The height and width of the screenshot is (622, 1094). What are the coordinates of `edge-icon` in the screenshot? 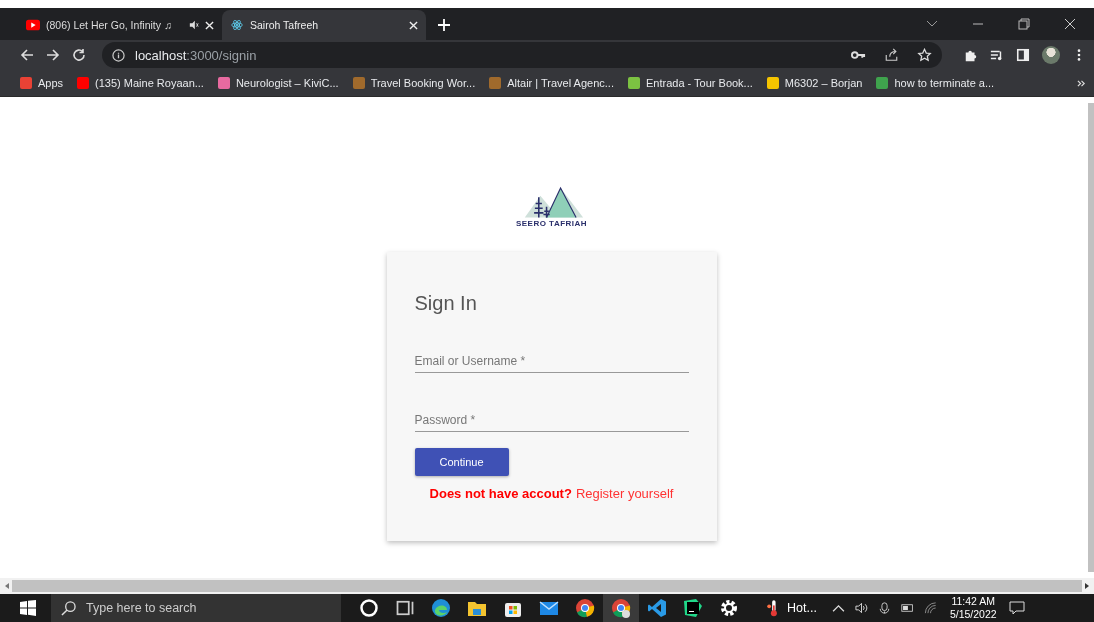 It's located at (441, 608).